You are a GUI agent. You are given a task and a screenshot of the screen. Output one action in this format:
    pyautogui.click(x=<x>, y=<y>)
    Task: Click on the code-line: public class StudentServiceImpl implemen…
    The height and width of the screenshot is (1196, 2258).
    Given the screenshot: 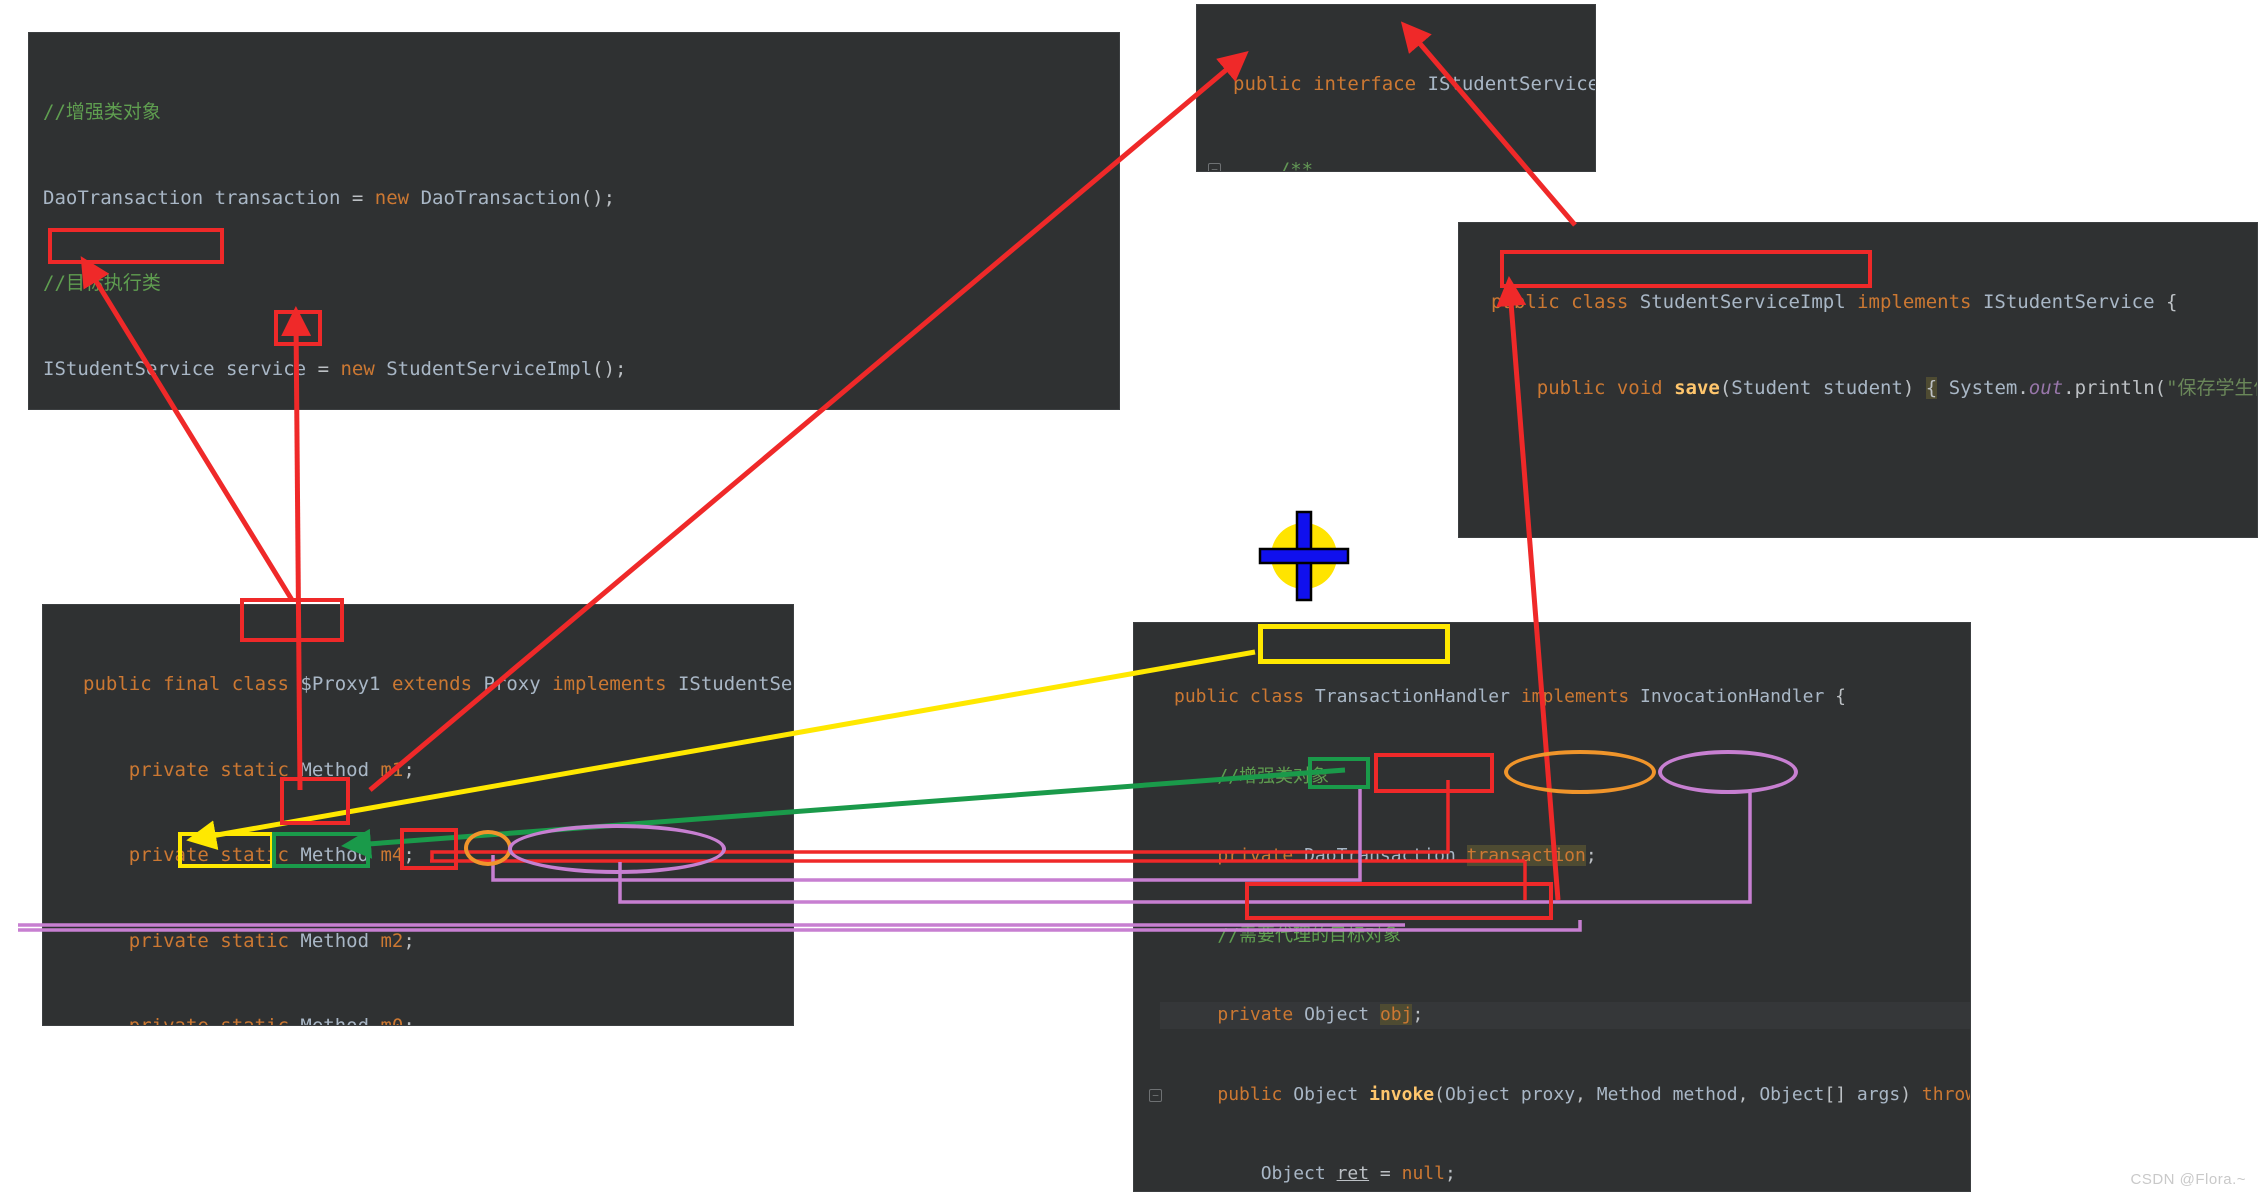 What is the action you would take?
    pyautogui.click(x=1834, y=302)
    